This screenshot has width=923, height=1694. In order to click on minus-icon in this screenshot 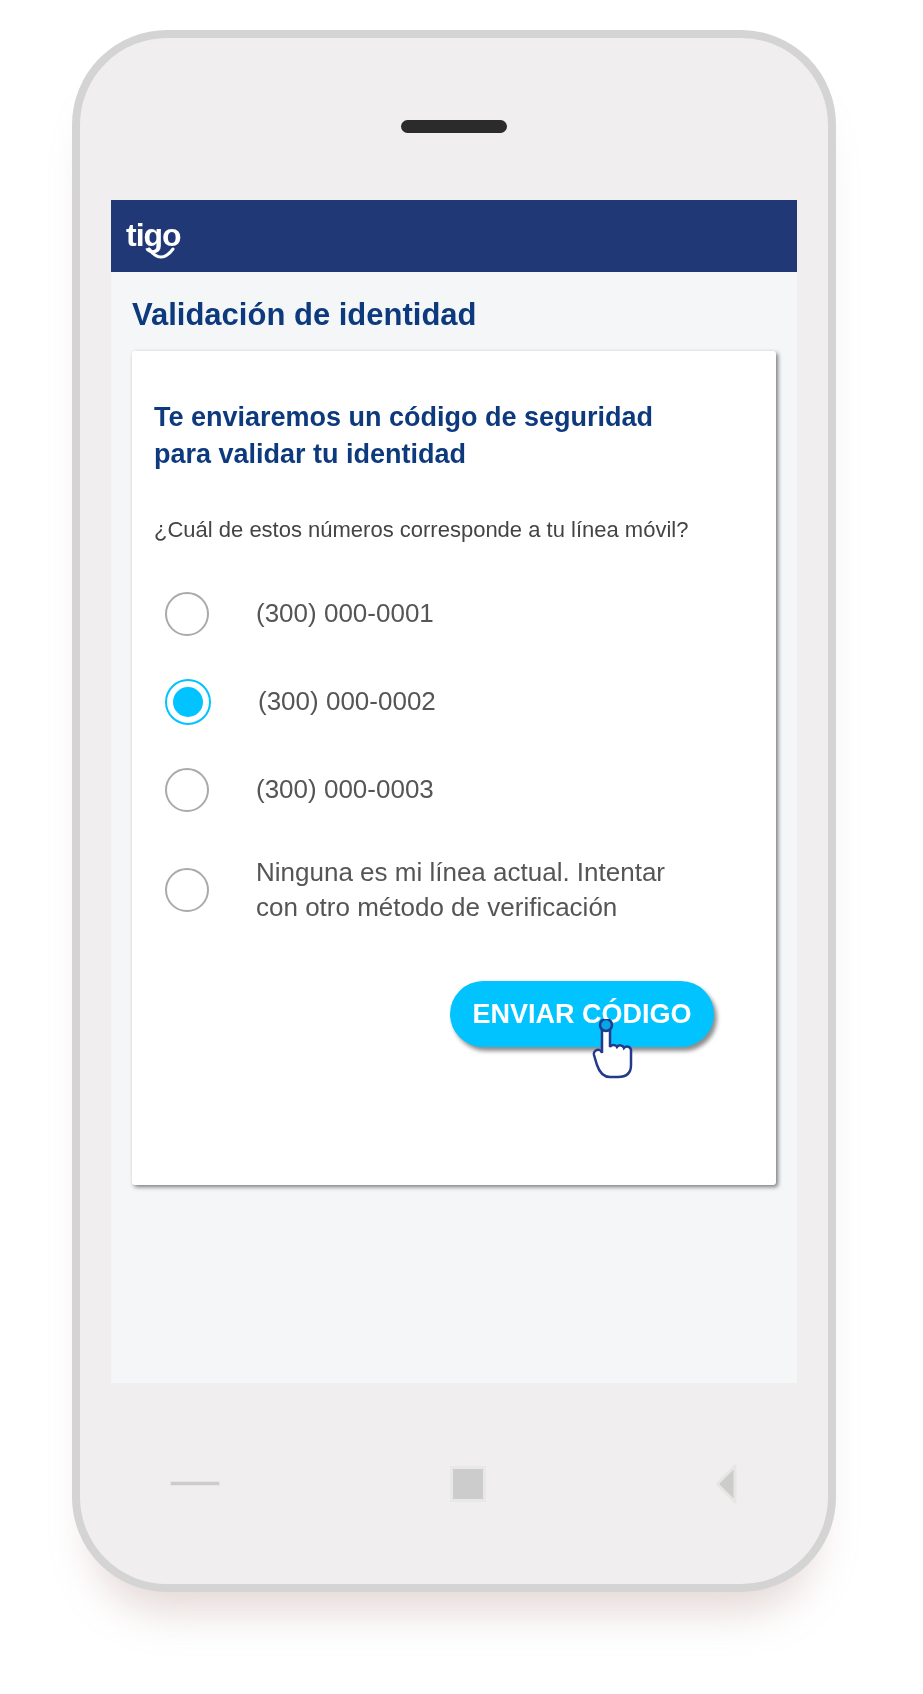, I will do `click(195, 1483)`.